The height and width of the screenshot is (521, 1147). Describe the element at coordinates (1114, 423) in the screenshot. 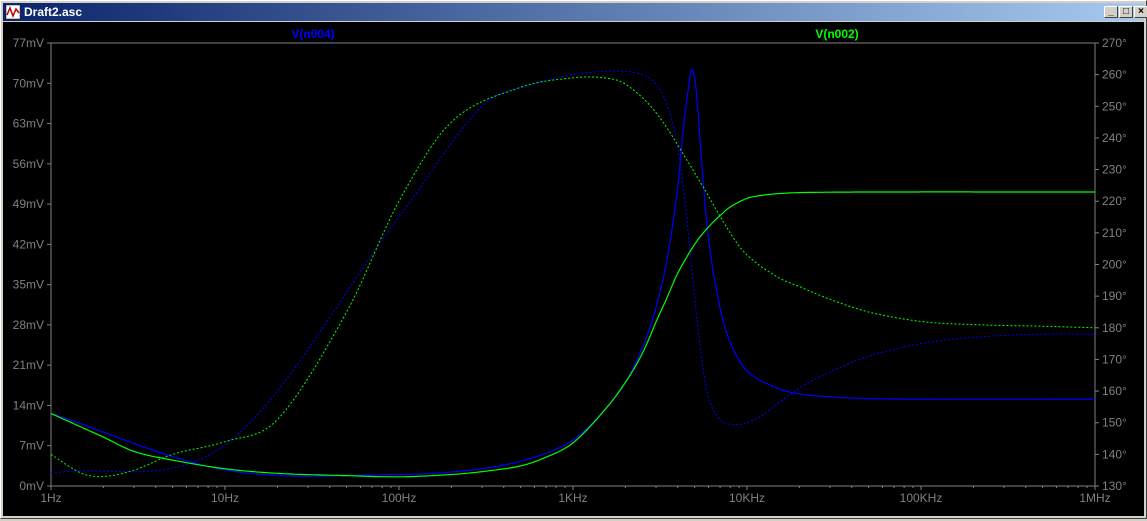

I see `right-tick-label: 150°` at that location.